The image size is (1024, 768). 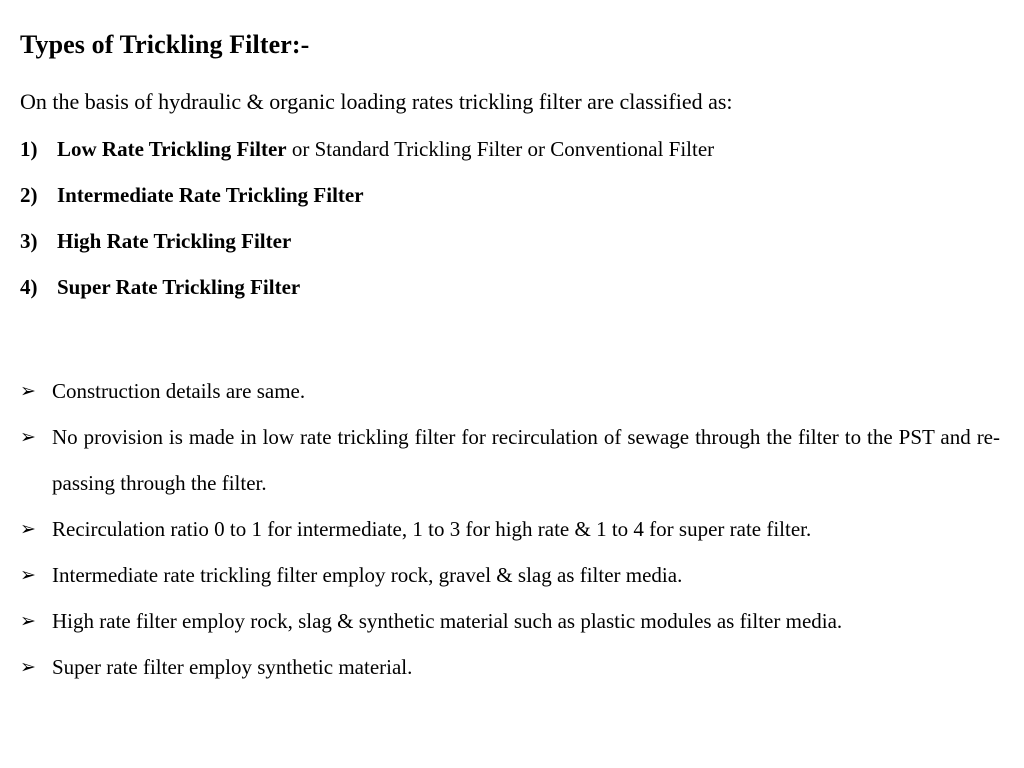 What do you see at coordinates (528, 241) in the screenshot?
I see `list-item-text: High Rate Trickling Filter` at bounding box center [528, 241].